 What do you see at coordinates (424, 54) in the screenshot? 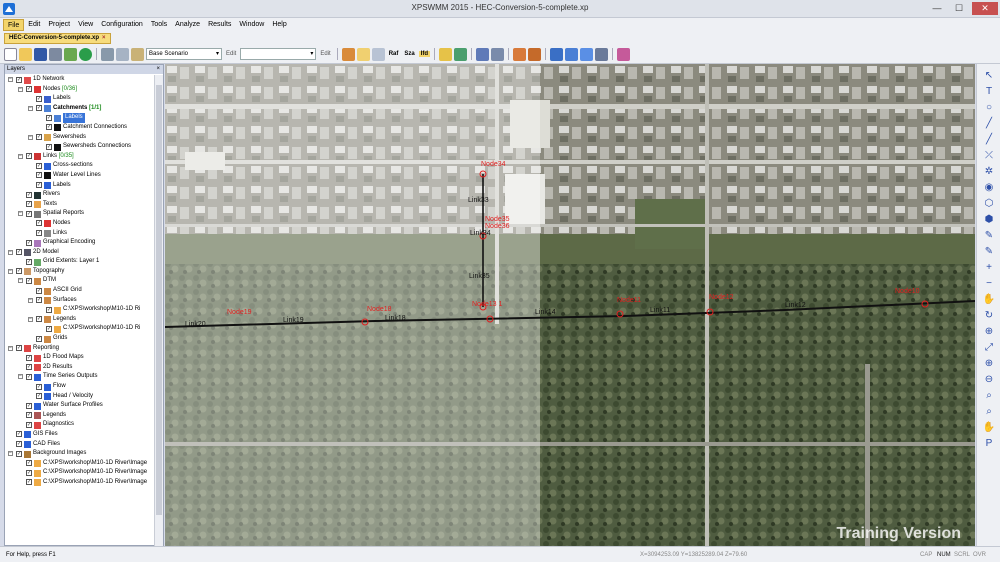
I see `ifd-button: Ifd` at bounding box center [424, 54].